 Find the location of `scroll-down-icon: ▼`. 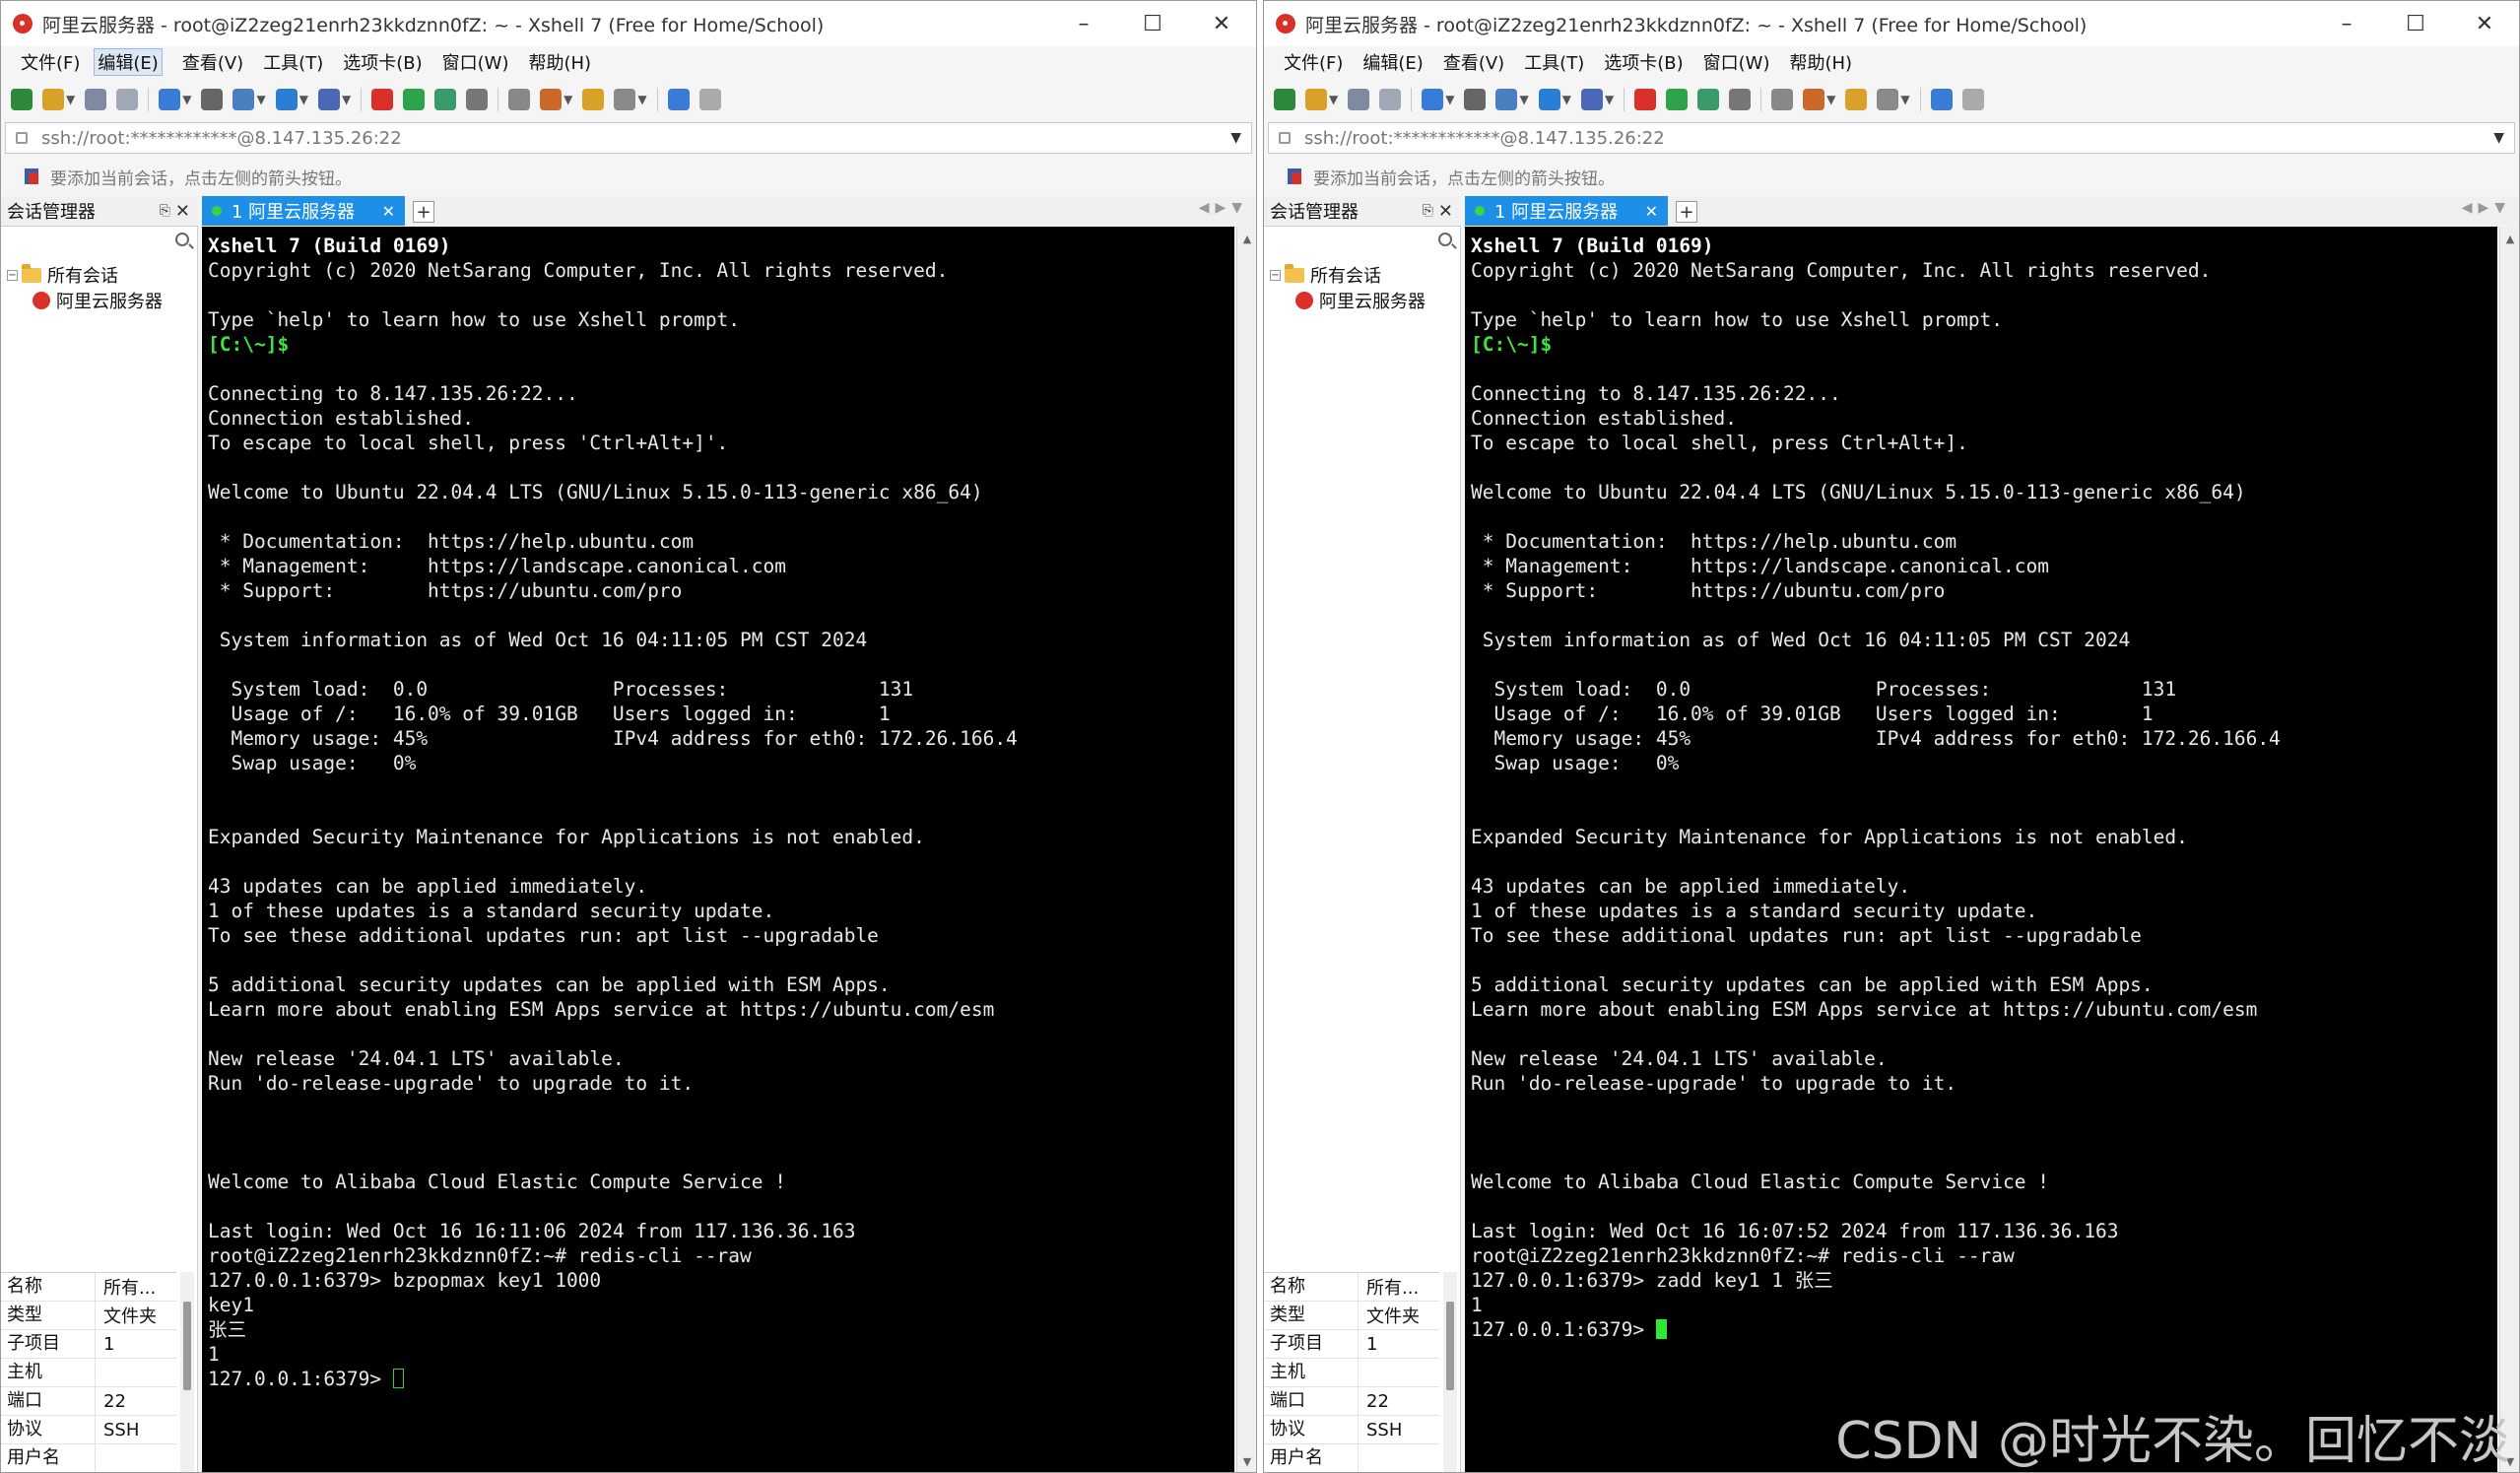

scroll-down-icon: ▼ is located at coordinates (1246, 1461).